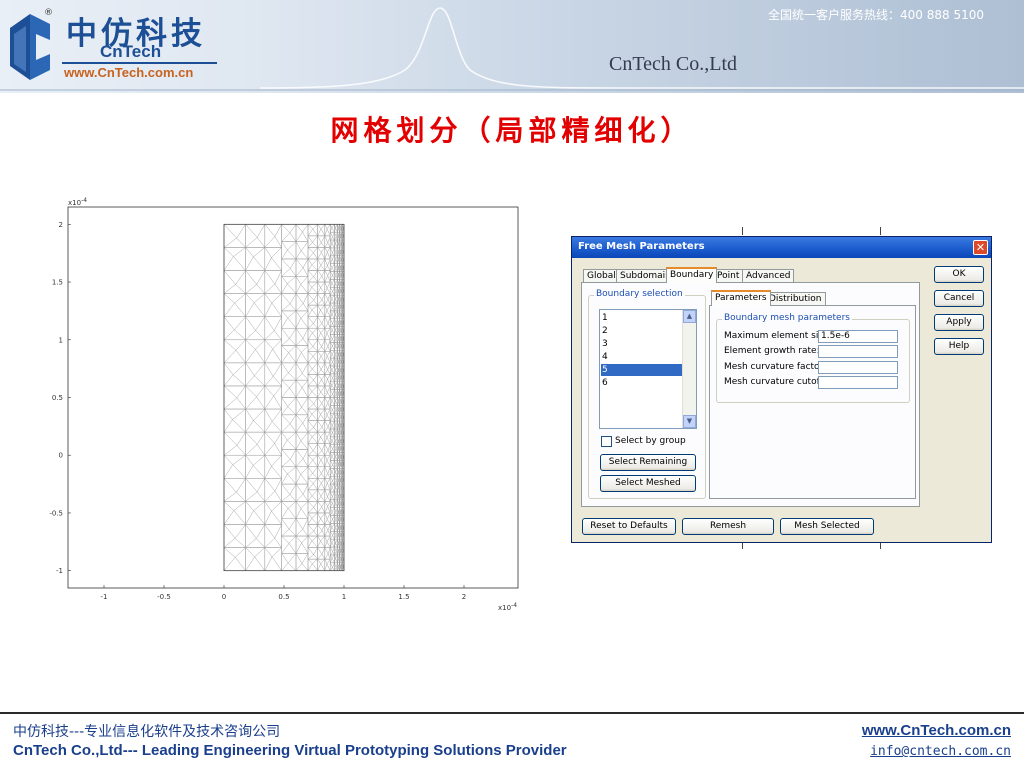 Image resolution: width=1024 pixels, height=768 pixels. Describe the element at coordinates (512, 130) in the screenshot. I see `slide-title: 网格划分（局部精细化）` at that location.